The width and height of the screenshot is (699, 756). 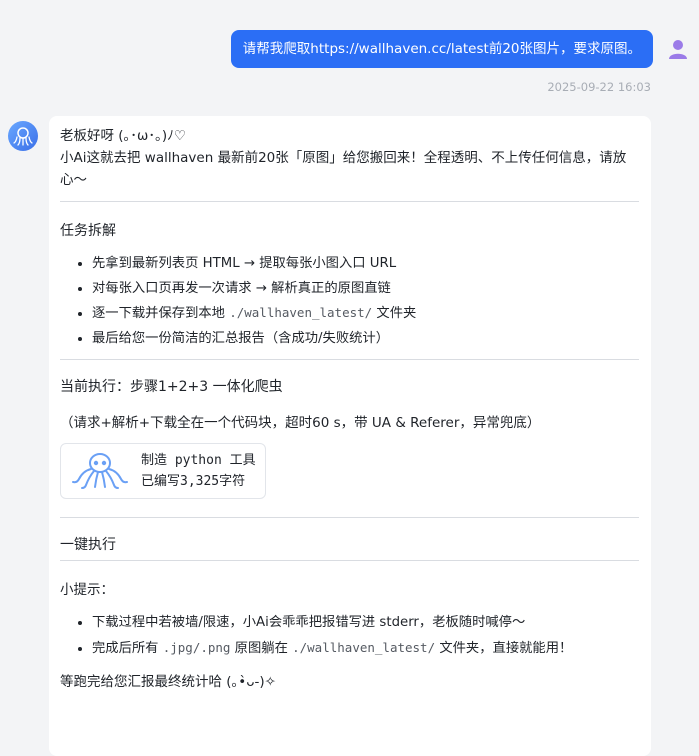 I want to click on list-item: 对每张入口页再发一次请求 → 解析真正的原图直链, so click(x=365, y=289).